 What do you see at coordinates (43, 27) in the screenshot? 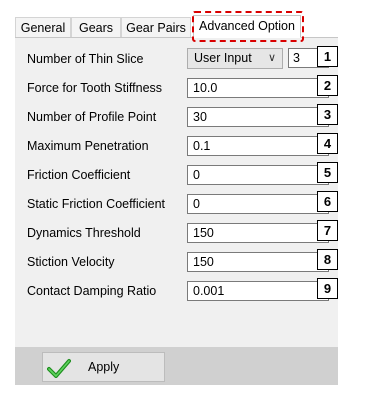
I see `tab-general: General` at bounding box center [43, 27].